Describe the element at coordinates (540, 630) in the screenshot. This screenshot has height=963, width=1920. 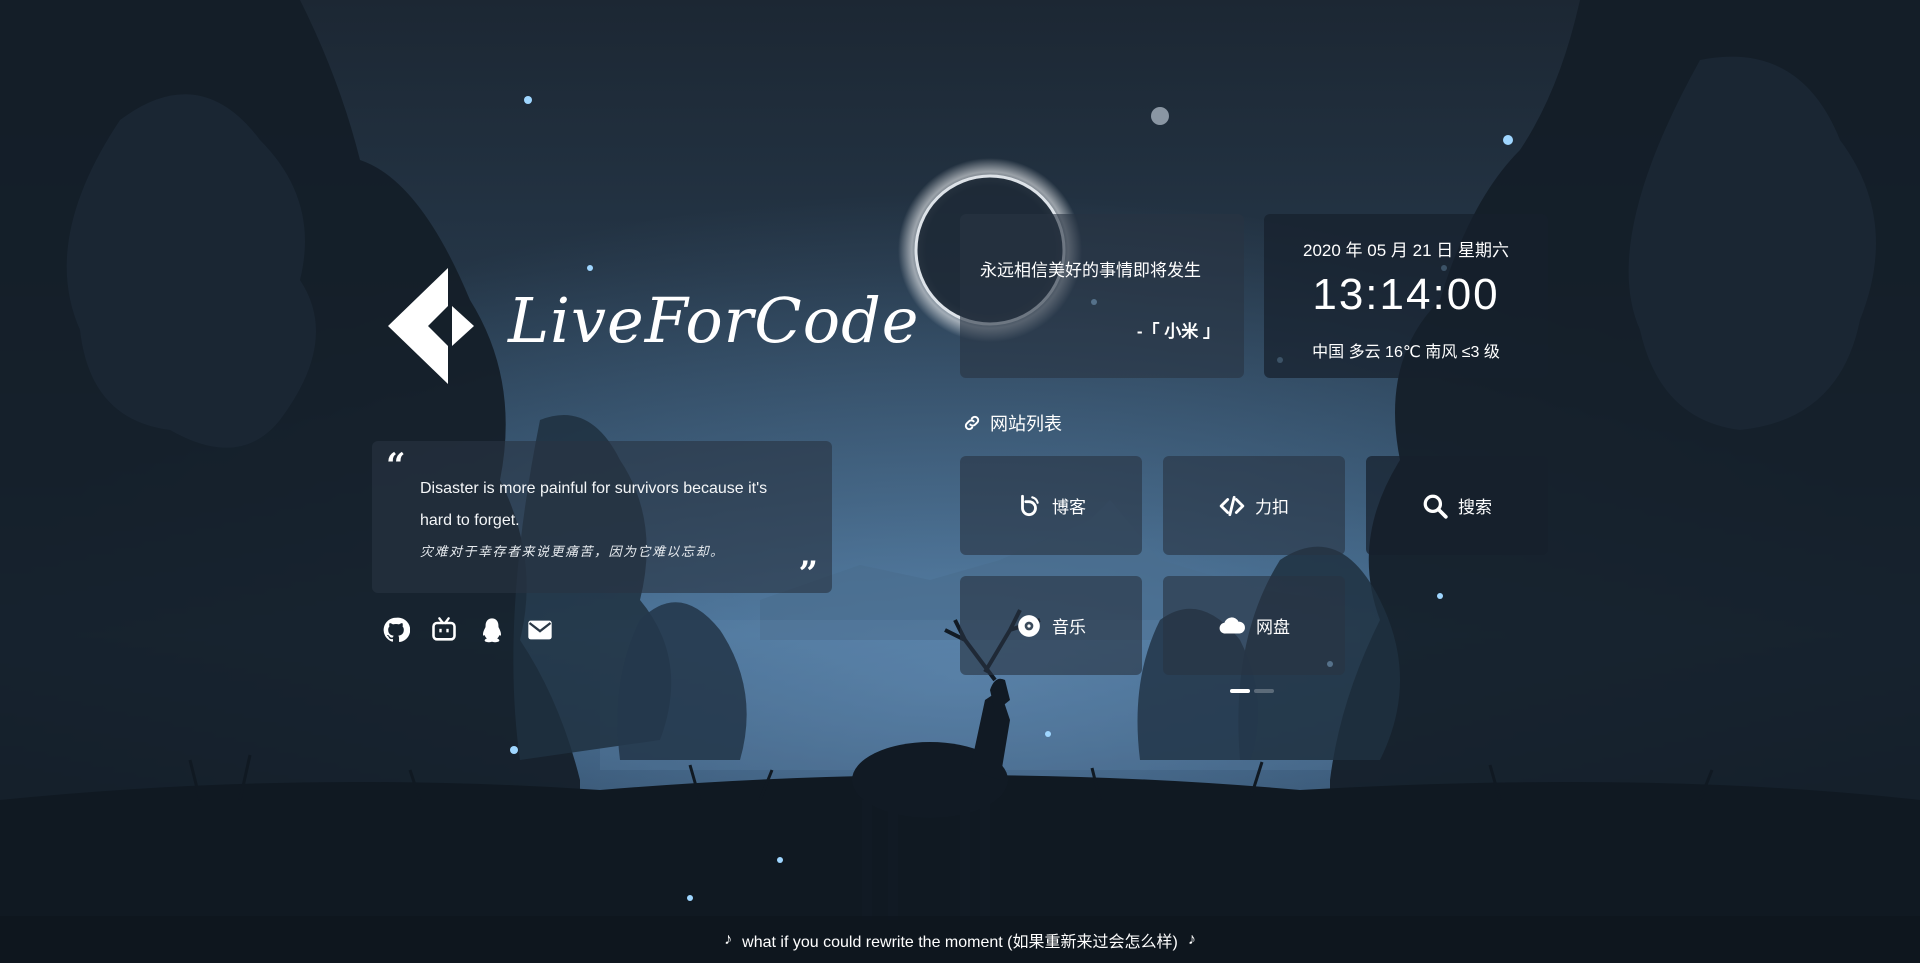
I see `mail-icon` at that location.